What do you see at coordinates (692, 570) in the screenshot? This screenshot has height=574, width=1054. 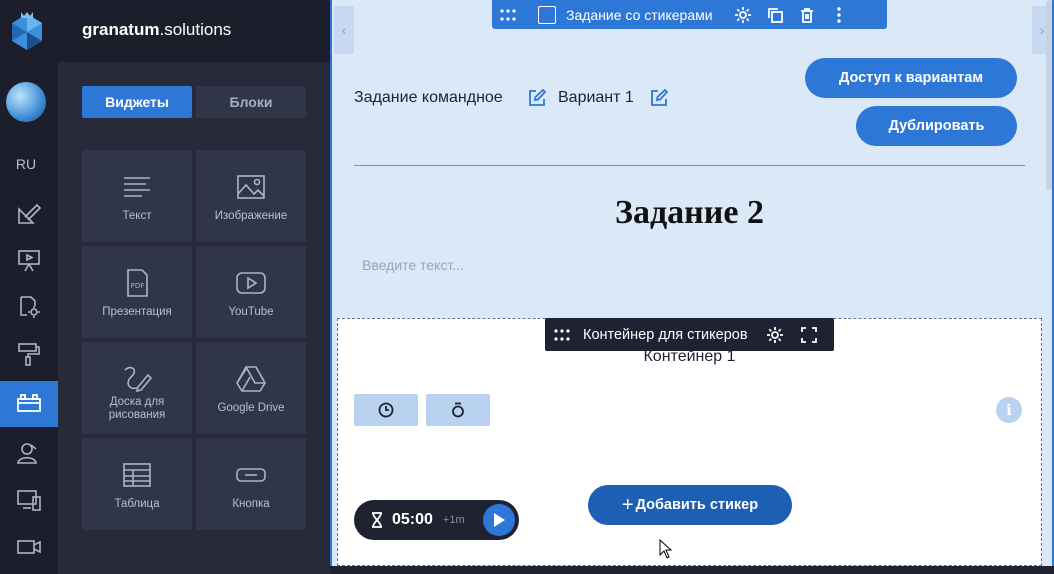 I see `canvas-bottom-edge` at bounding box center [692, 570].